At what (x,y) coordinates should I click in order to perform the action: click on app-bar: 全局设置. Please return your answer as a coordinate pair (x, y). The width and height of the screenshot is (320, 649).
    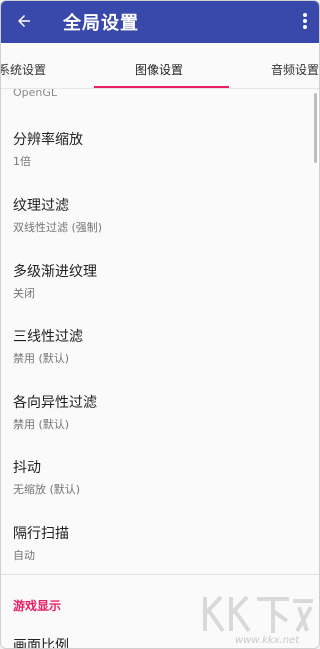
    Looking at the image, I should click on (160, 22).